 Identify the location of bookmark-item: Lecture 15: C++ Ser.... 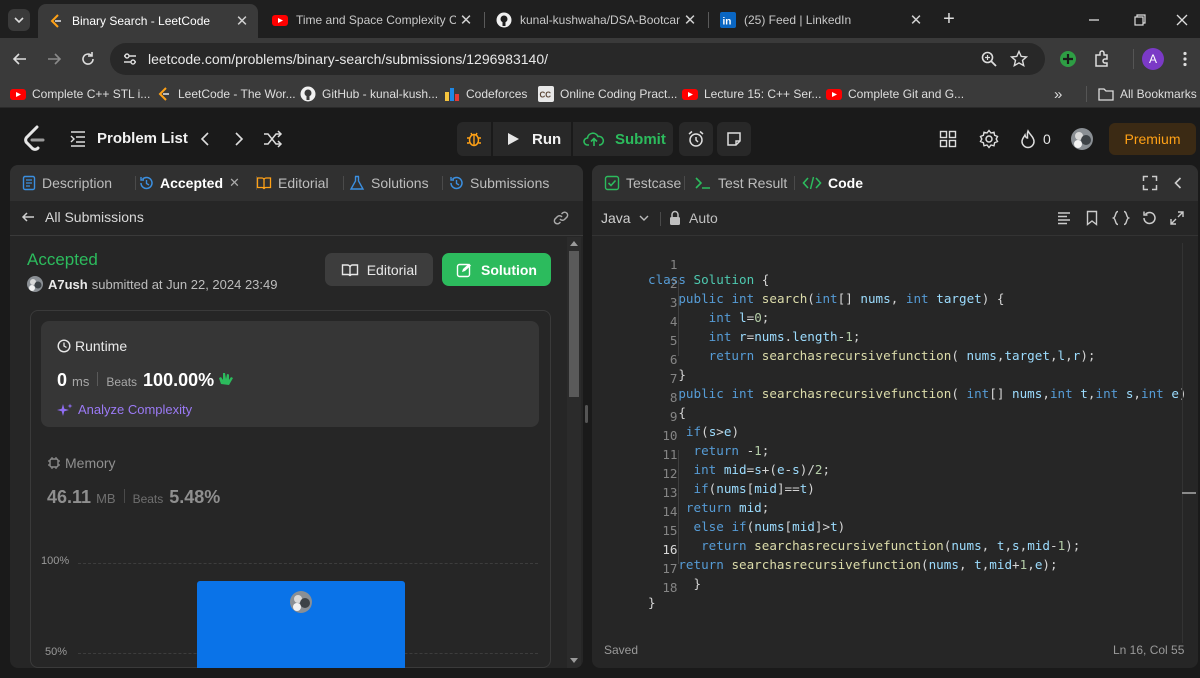
(751, 94).